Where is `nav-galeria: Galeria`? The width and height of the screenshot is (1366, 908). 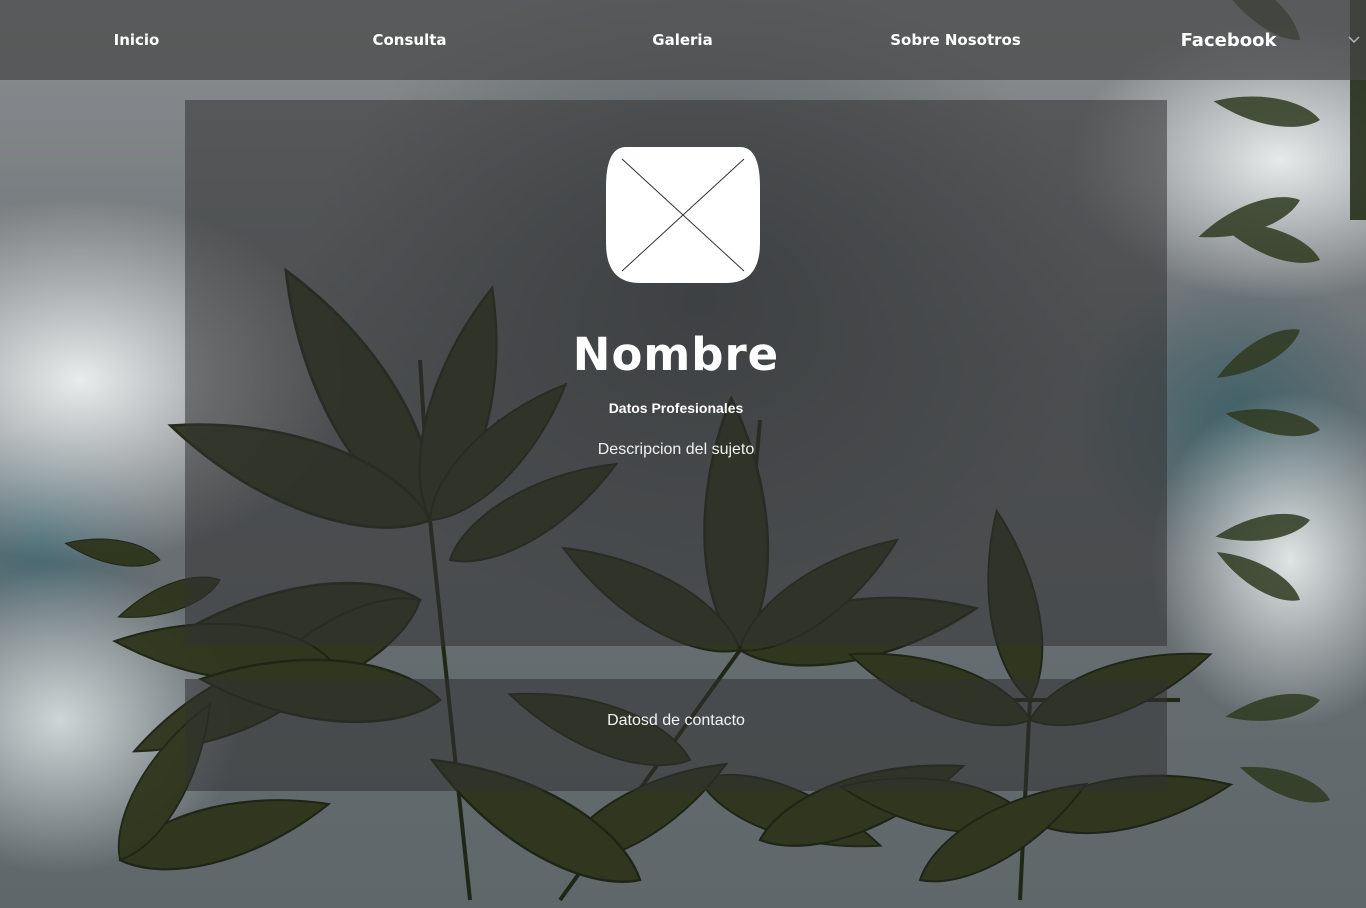
nav-galeria: Galeria is located at coordinates (682, 40).